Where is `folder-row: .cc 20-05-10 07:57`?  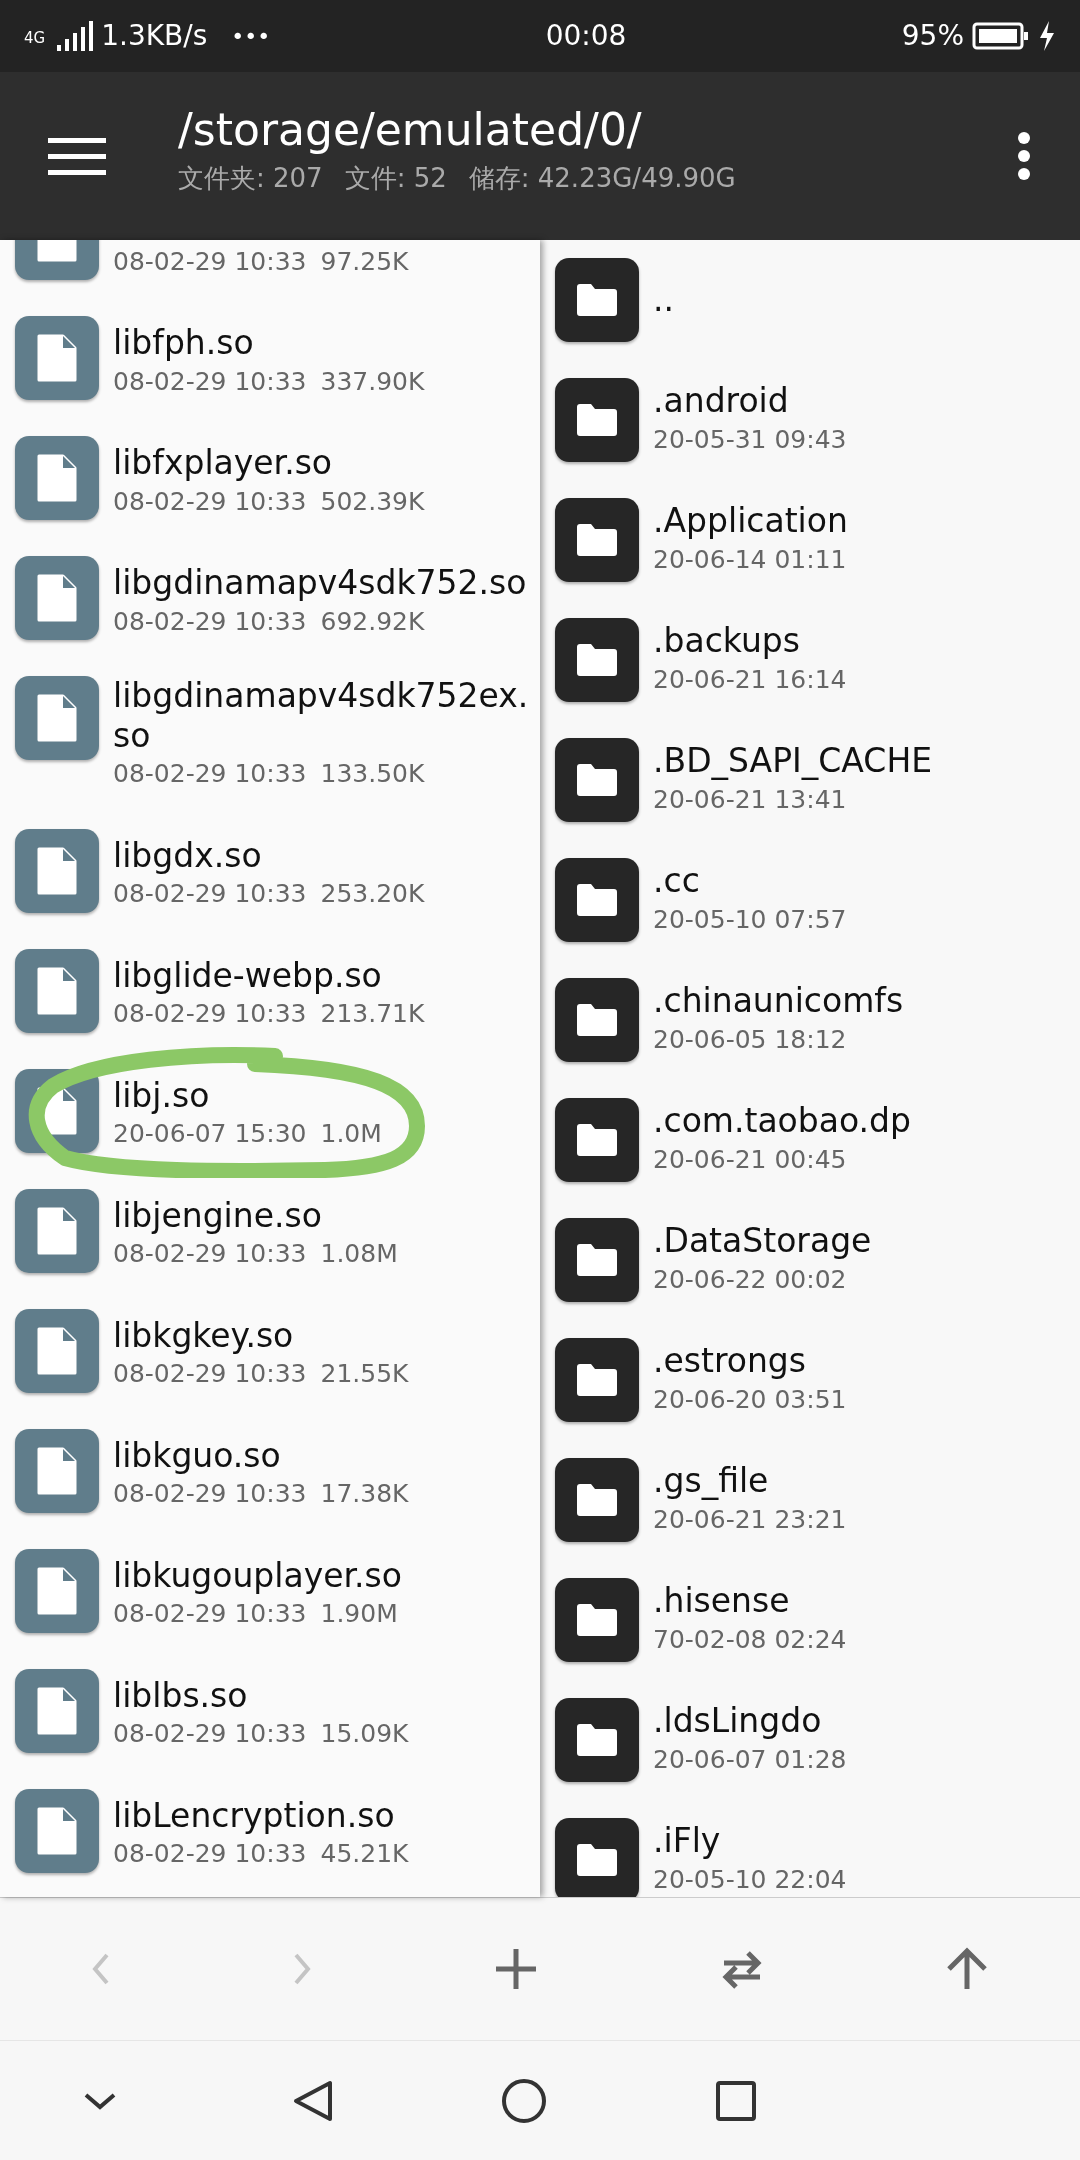
folder-row: .cc 20-05-10 07:57 is located at coordinates (810, 900).